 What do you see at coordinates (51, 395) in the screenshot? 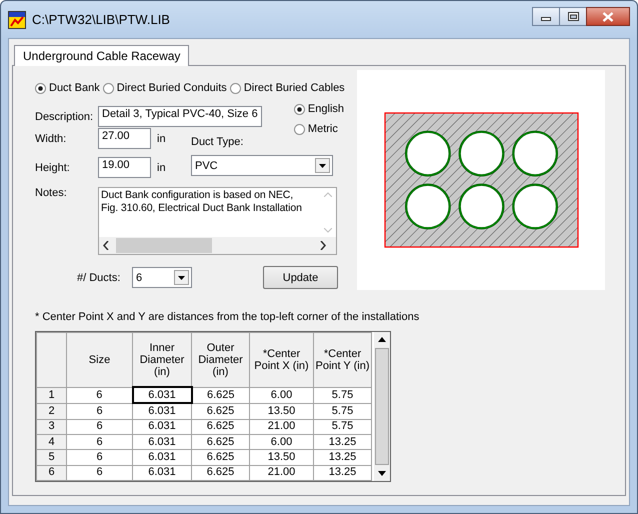
I see `row-number: 1` at bounding box center [51, 395].